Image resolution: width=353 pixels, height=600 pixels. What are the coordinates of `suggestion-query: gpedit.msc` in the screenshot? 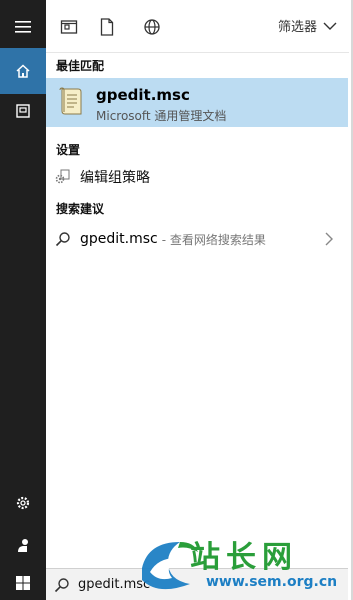 It's located at (119, 239).